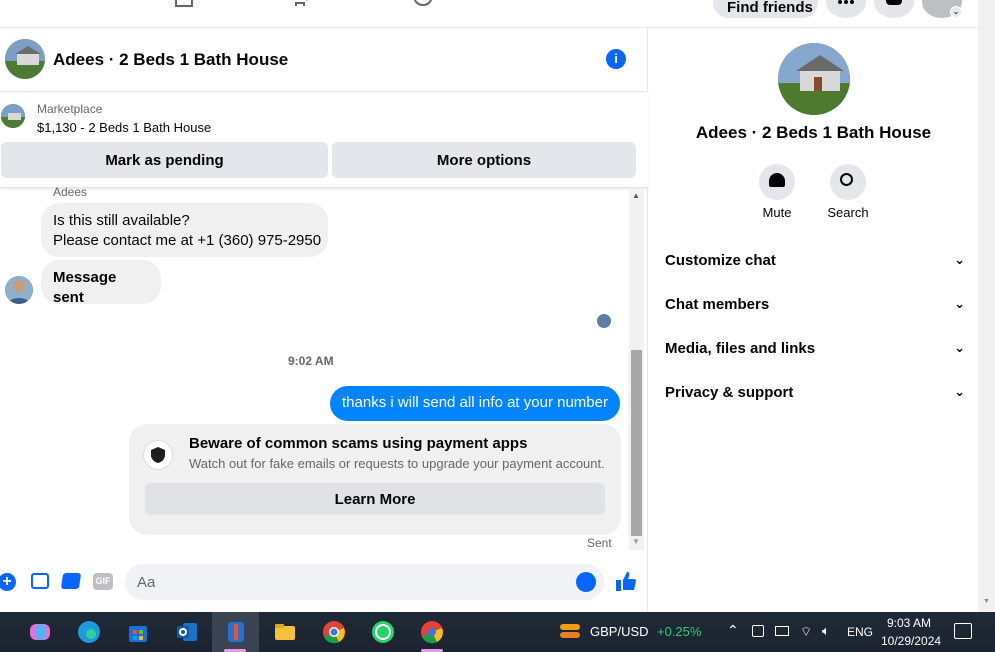 This screenshot has width=995, height=652. Describe the element at coordinates (423, 4) in the screenshot. I see `gaming-nav-icon` at that location.